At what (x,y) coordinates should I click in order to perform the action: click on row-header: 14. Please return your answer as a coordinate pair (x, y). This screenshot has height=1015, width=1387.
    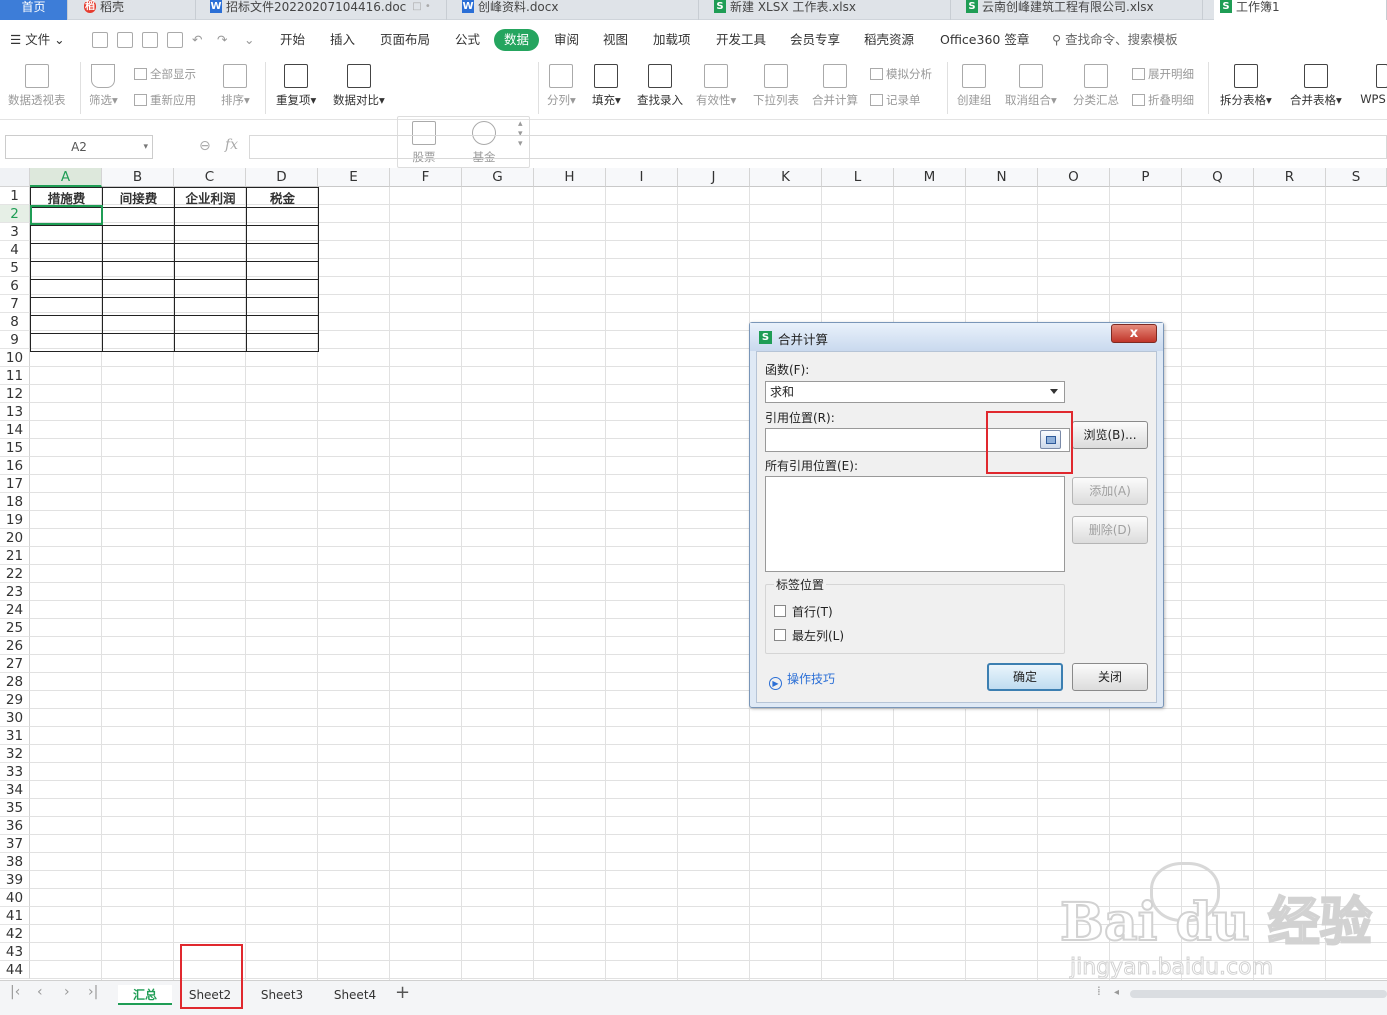
    Looking at the image, I should click on (15, 430).